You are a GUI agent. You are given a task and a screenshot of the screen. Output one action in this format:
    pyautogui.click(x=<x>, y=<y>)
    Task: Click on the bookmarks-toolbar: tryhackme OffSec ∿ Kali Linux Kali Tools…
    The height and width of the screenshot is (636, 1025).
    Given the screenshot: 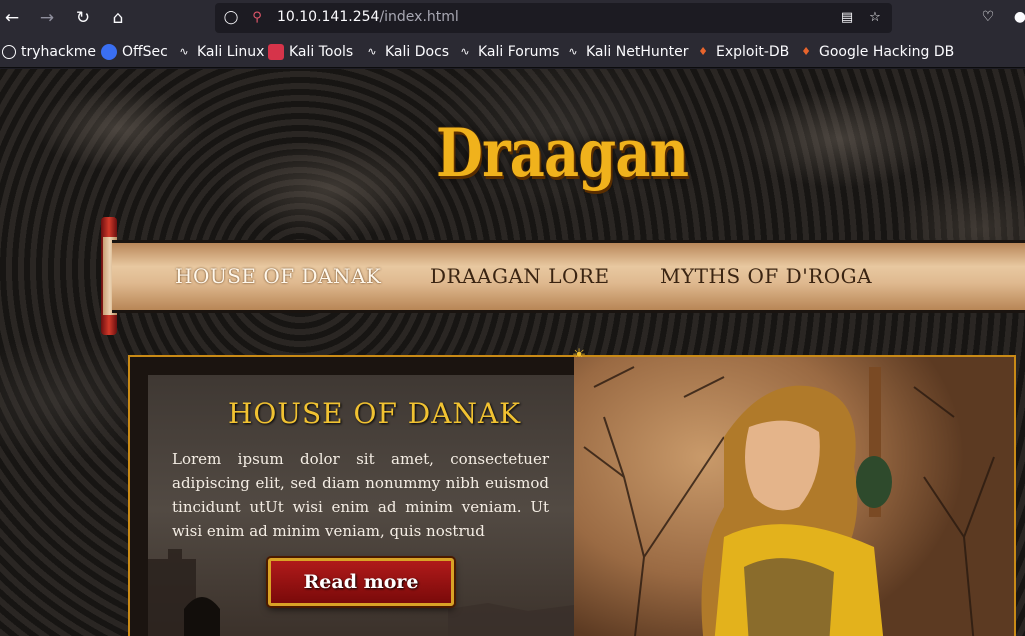 What is the action you would take?
    pyautogui.click(x=512, y=52)
    